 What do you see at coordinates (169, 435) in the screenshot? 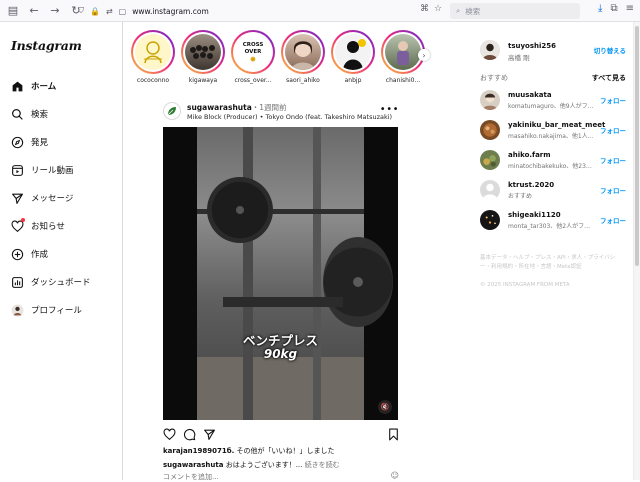
I see `like-icon` at bounding box center [169, 435].